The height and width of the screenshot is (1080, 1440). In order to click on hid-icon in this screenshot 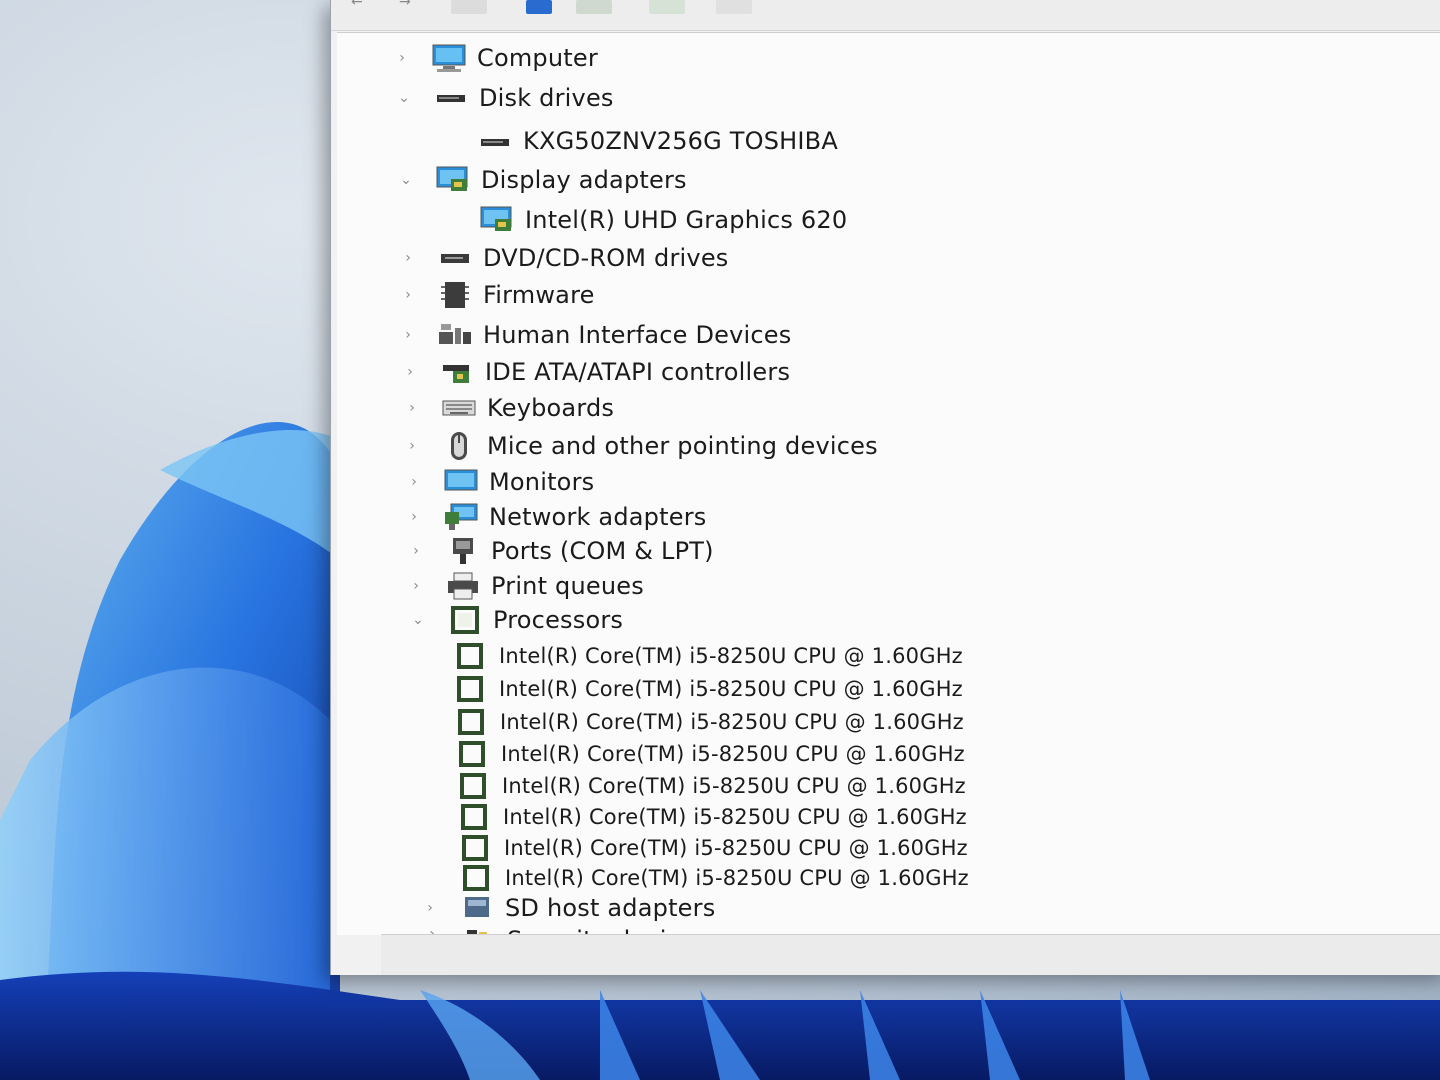, I will do `click(455, 335)`.